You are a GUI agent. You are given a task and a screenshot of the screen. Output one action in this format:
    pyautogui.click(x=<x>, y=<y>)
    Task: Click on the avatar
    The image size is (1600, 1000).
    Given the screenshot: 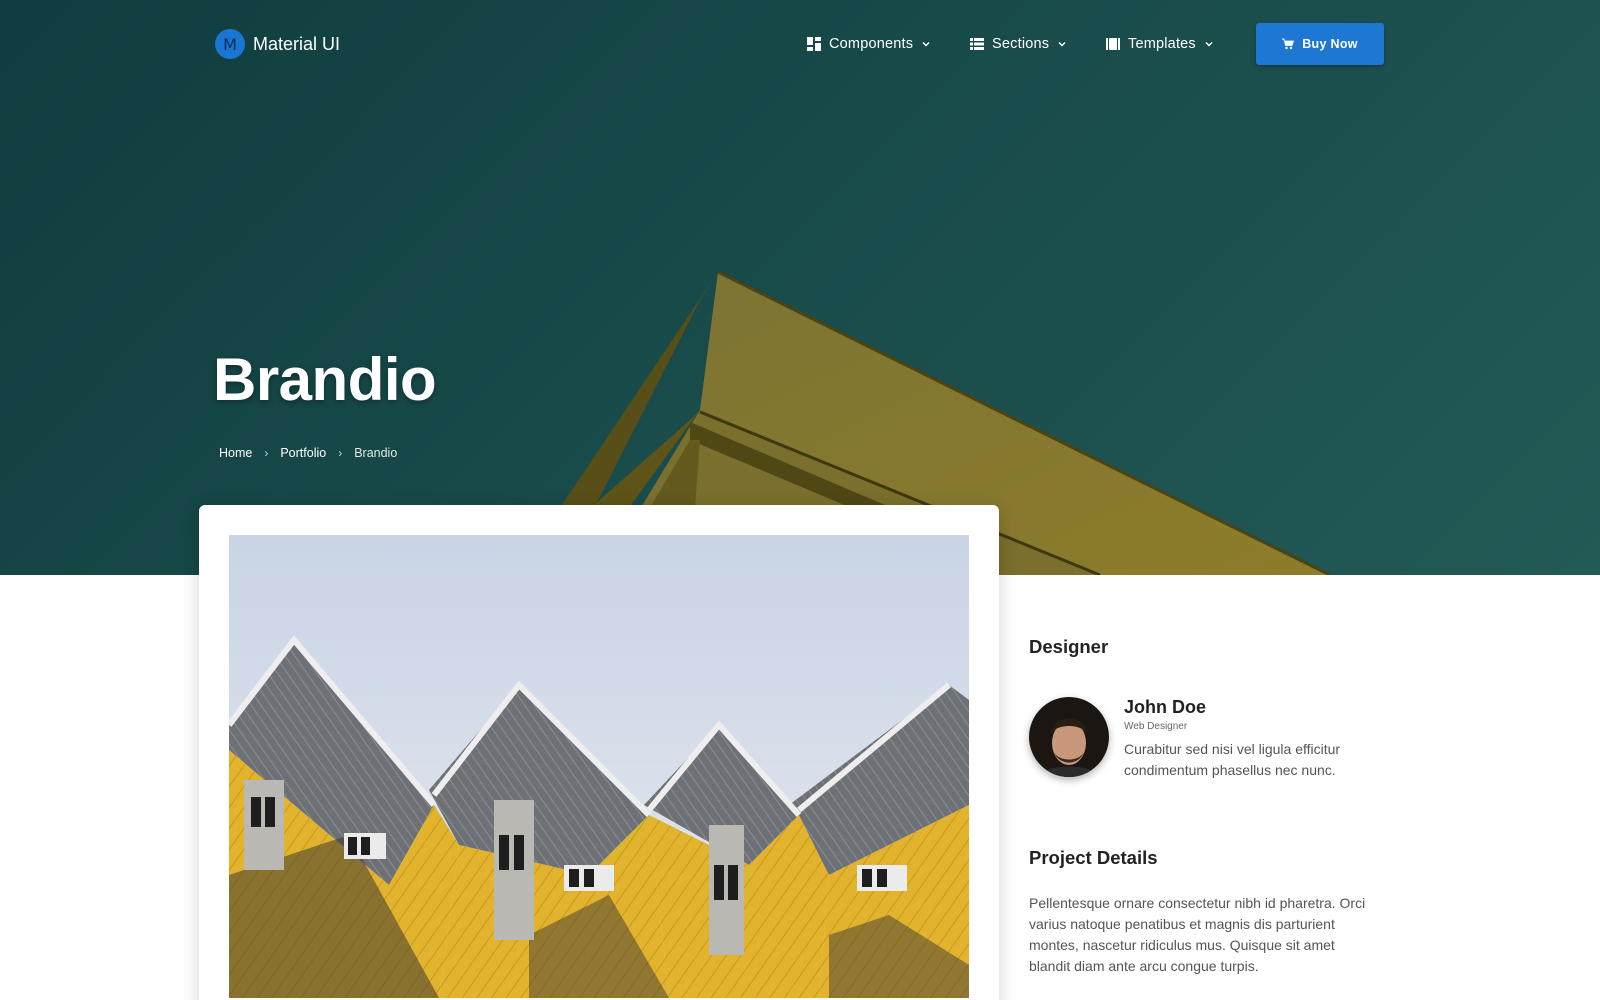 What is the action you would take?
    pyautogui.click(x=1069, y=737)
    